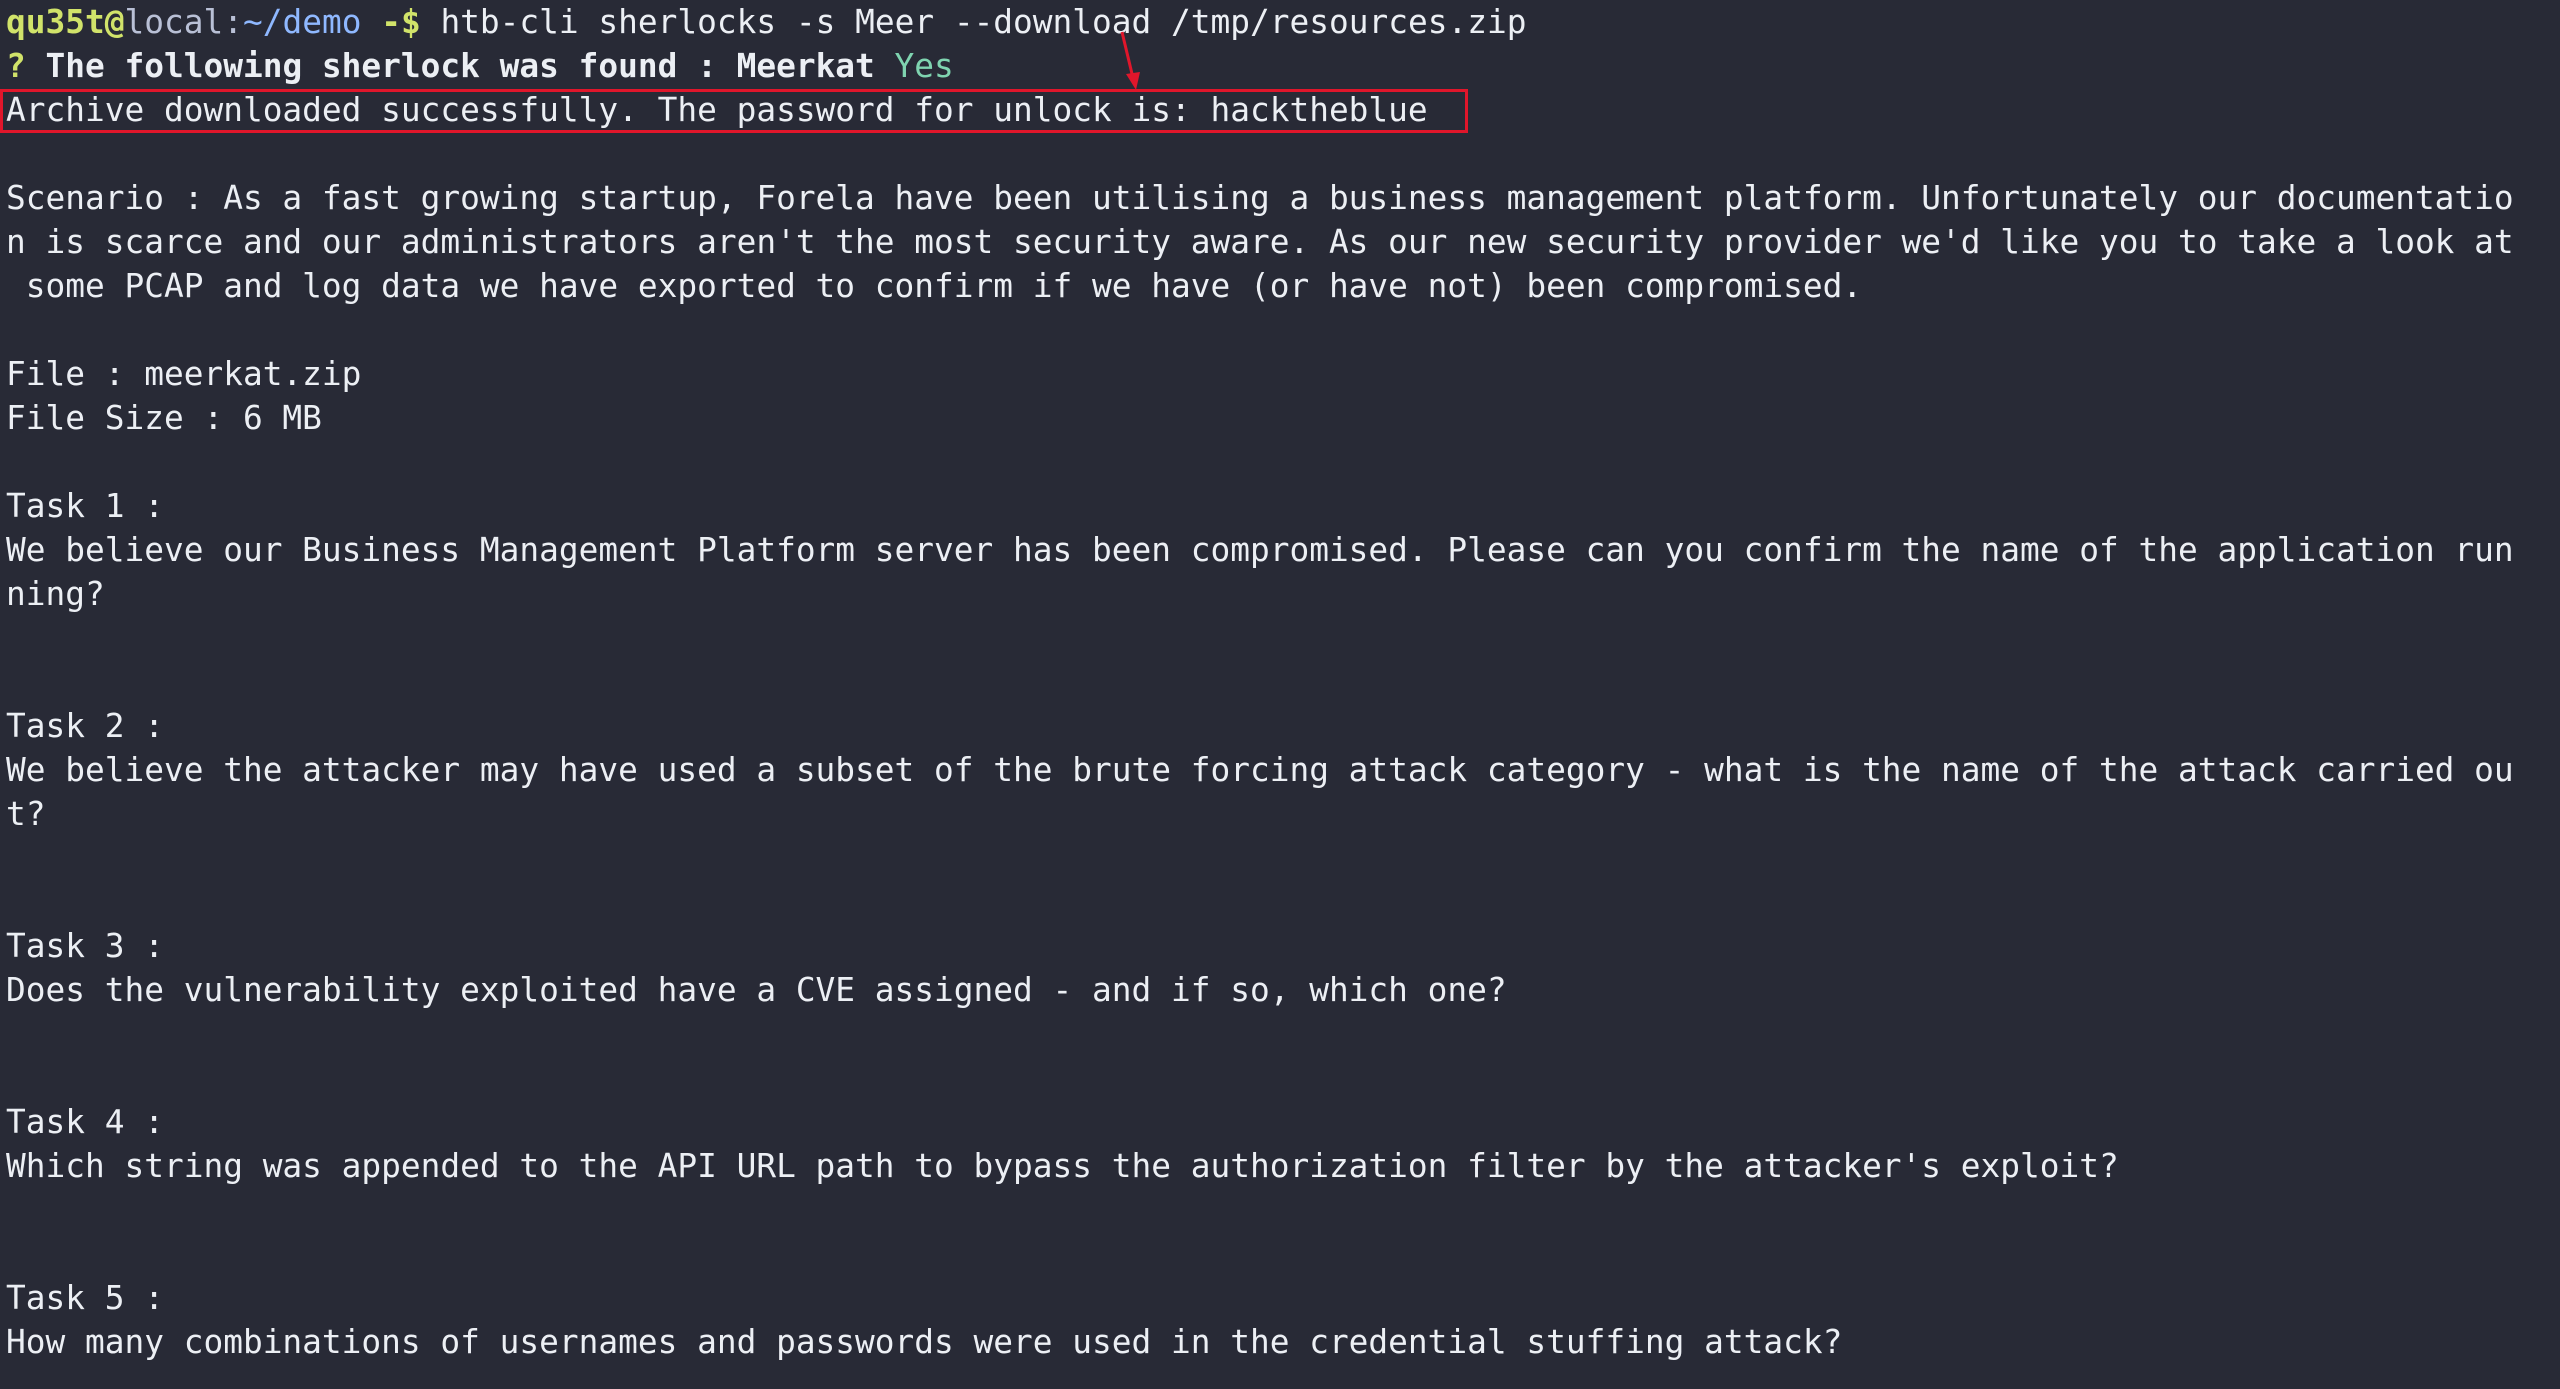 The height and width of the screenshot is (1389, 2560). What do you see at coordinates (233, 22) in the screenshot?
I see `prompt-colon: :` at bounding box center [233, 22].